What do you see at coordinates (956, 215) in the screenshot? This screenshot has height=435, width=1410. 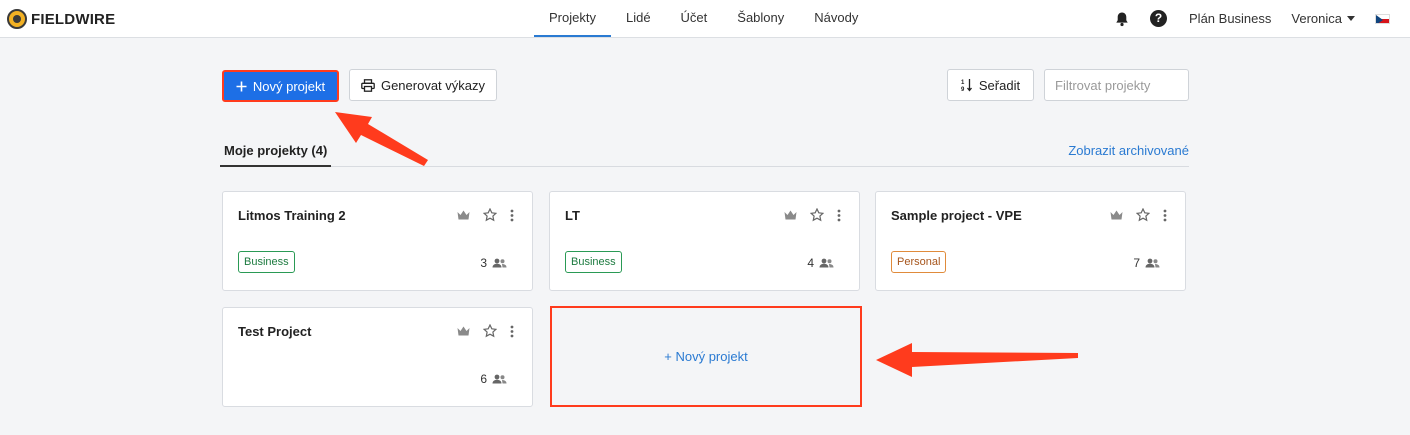 I see `project-title: Sample project - VPE` at bounding box center [956, 215].